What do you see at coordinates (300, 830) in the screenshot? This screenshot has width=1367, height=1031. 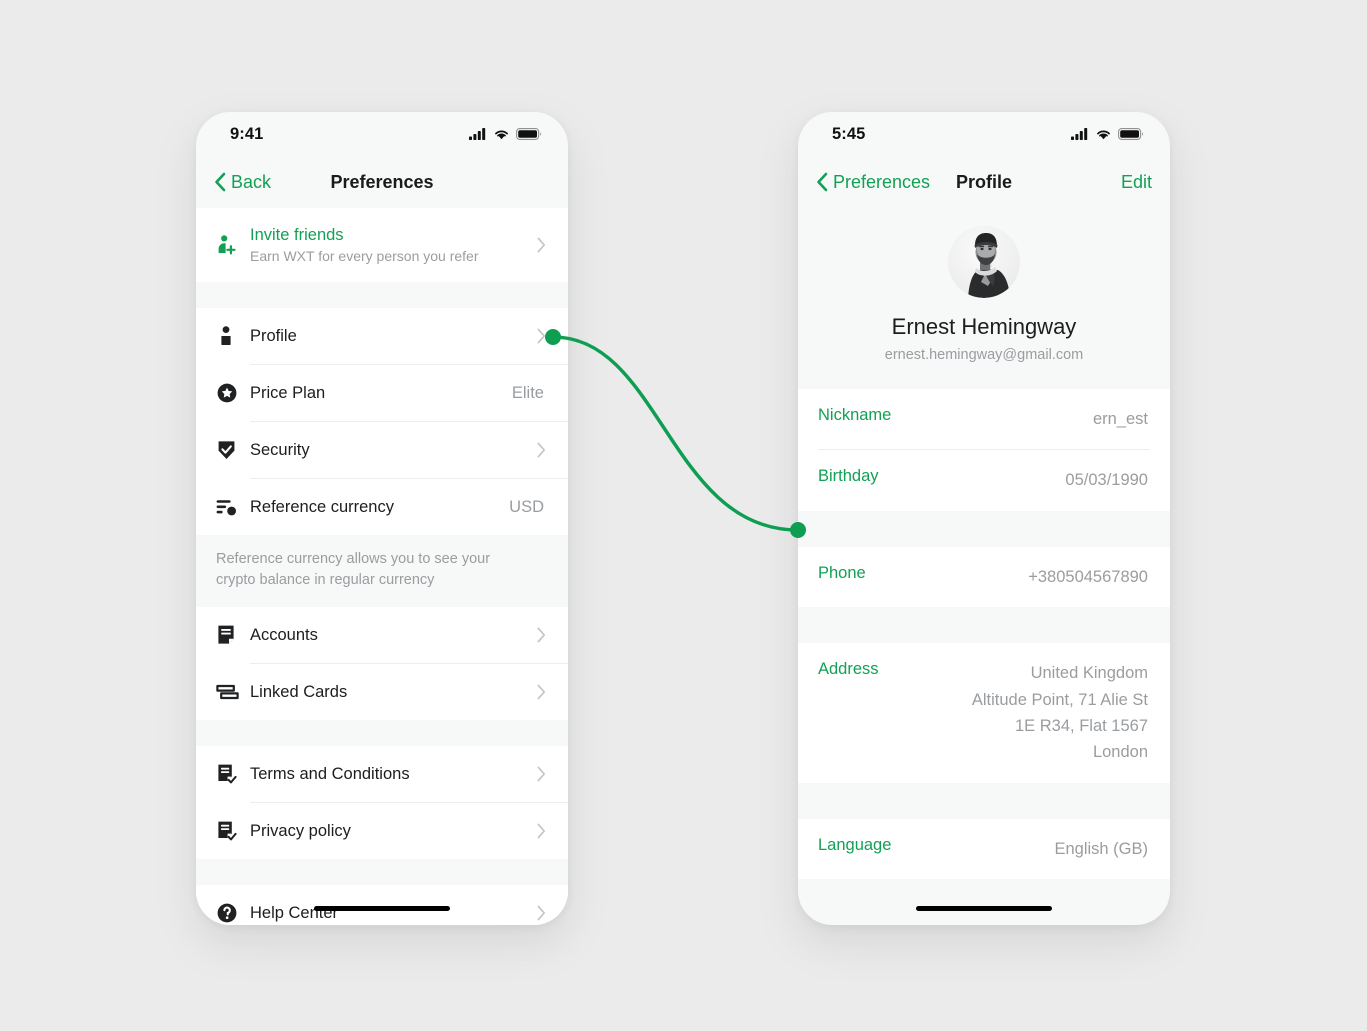 I see `settings-row-label: Privacy policy` at bounding box center [300, 830].